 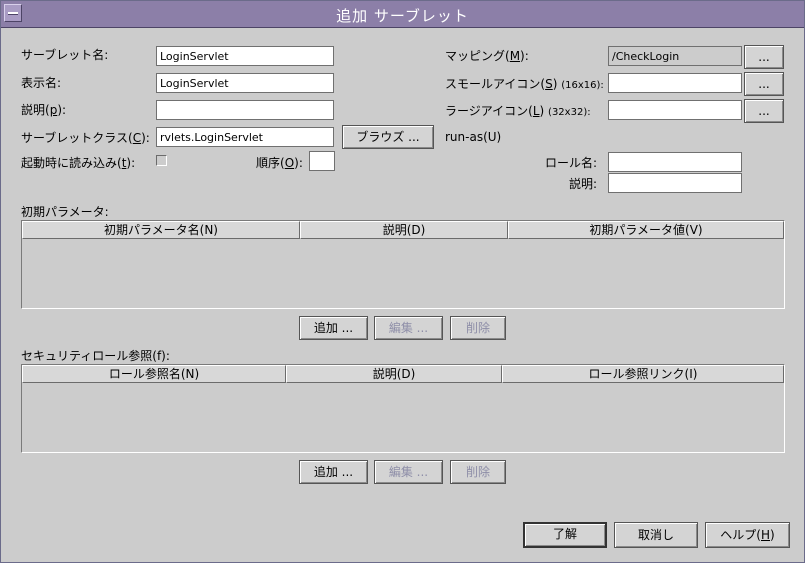 What do you see at coordinates (571, 163) in the screenshot?
I see `role-name-label: ロール名:` at bounding box center [571, 163].